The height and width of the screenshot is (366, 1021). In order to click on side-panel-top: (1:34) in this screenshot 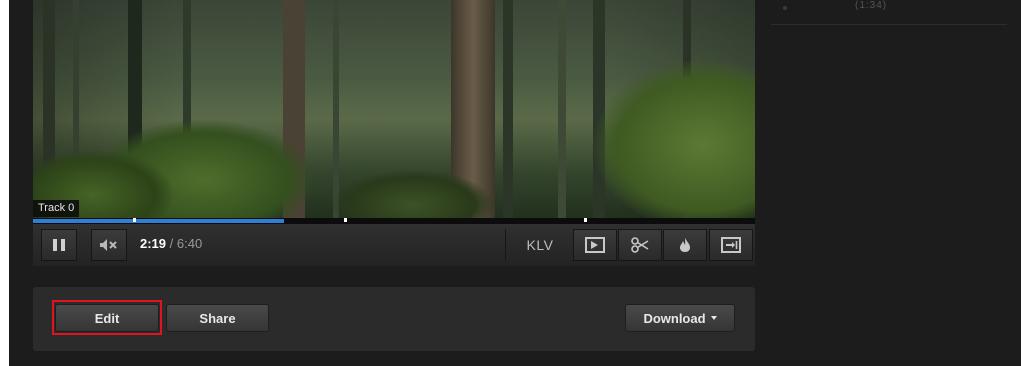, I will do `click(889, 12)`.